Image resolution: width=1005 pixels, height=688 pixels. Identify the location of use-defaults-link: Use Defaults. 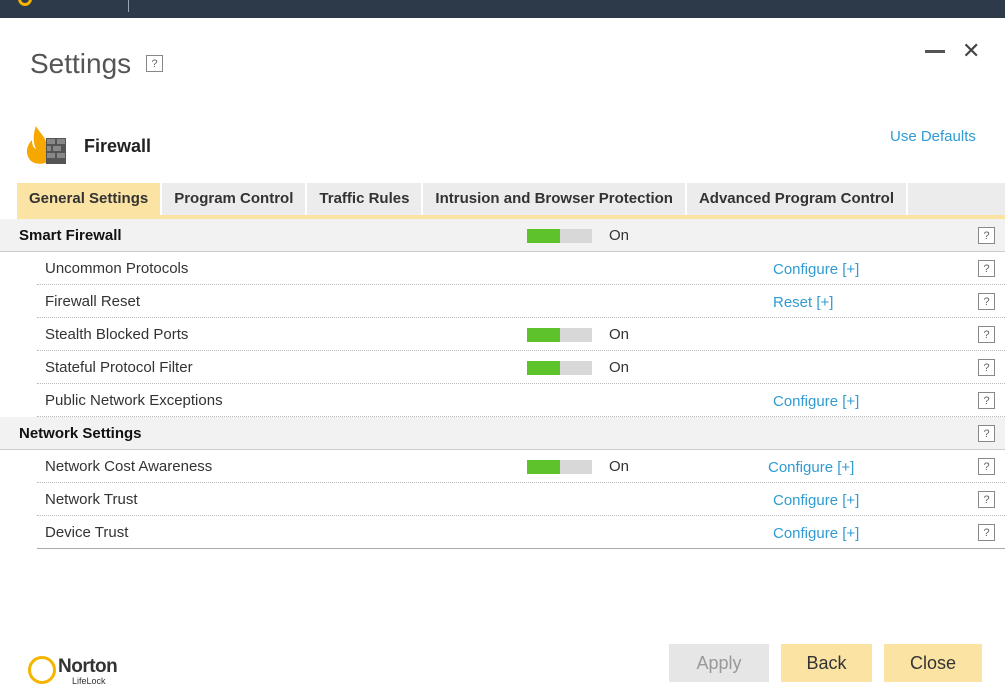
(933, 136).